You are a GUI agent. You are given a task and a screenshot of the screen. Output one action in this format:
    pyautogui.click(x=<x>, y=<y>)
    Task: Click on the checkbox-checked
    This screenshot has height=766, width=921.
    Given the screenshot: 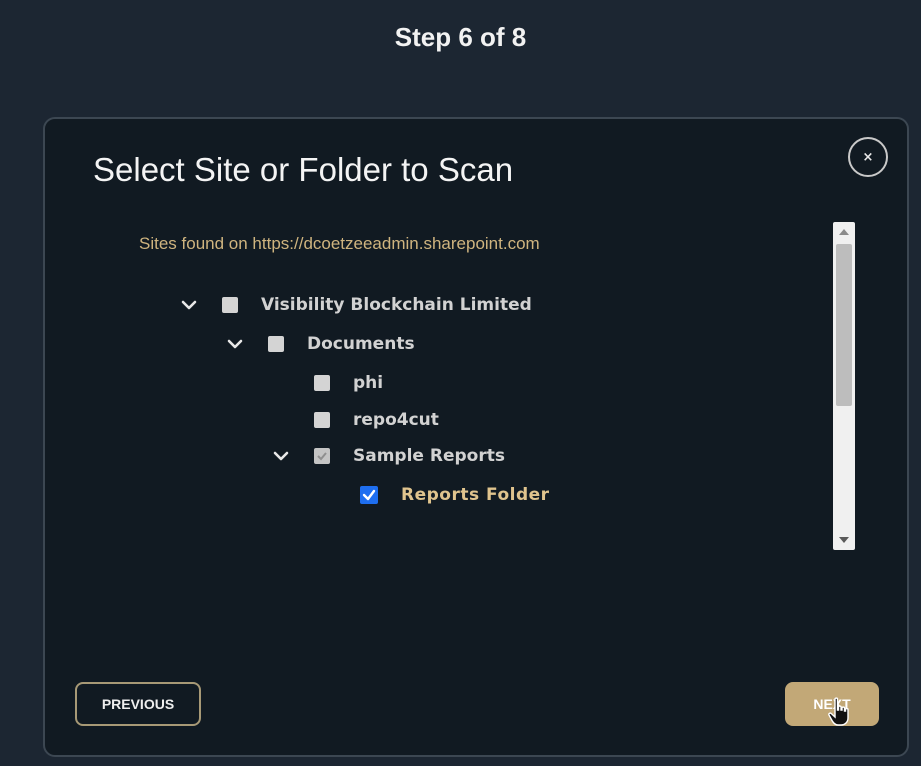 What is the action you would take?
    pyautogui.click(x=369, y=495)
    